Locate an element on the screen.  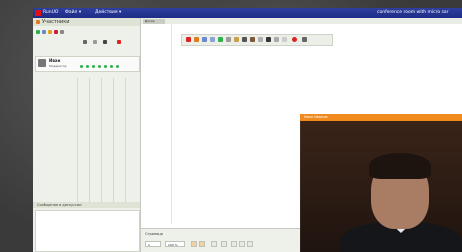
tab-whiteboard: Доска is located at coordinates (154, 21).